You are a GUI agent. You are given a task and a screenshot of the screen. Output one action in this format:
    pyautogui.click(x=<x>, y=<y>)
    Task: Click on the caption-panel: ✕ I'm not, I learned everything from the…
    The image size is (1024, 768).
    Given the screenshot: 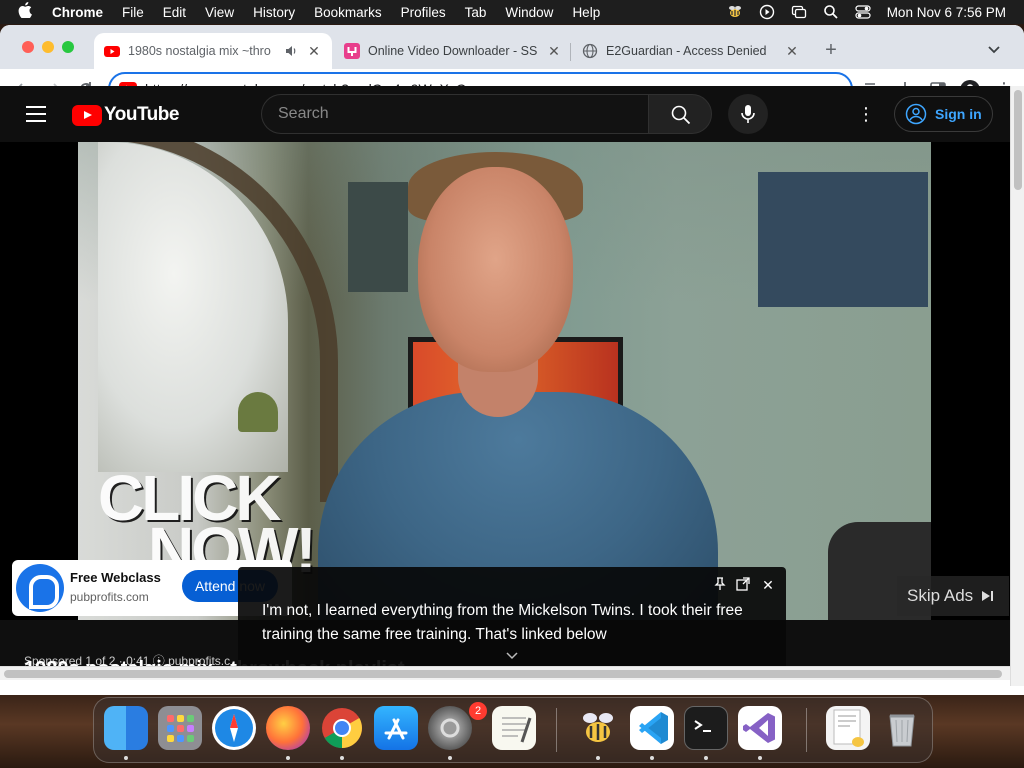 What is the action you would take?
    pyautogui.click(x=512, y=616)
    